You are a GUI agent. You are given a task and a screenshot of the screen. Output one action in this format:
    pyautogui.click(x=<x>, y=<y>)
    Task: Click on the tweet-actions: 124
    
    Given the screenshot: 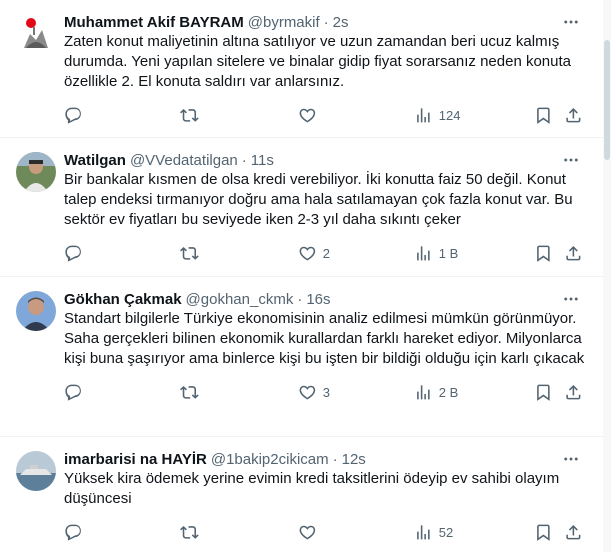 What is the action you would take?
    pyautogui.click(x=325, y=116)
    